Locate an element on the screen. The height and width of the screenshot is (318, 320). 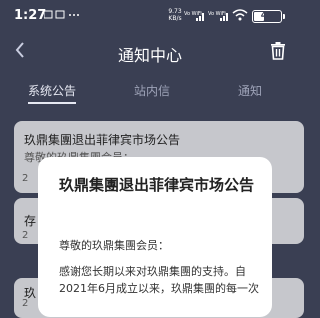
tab-inbox: 站内信 is located at coordinates (152, 90).